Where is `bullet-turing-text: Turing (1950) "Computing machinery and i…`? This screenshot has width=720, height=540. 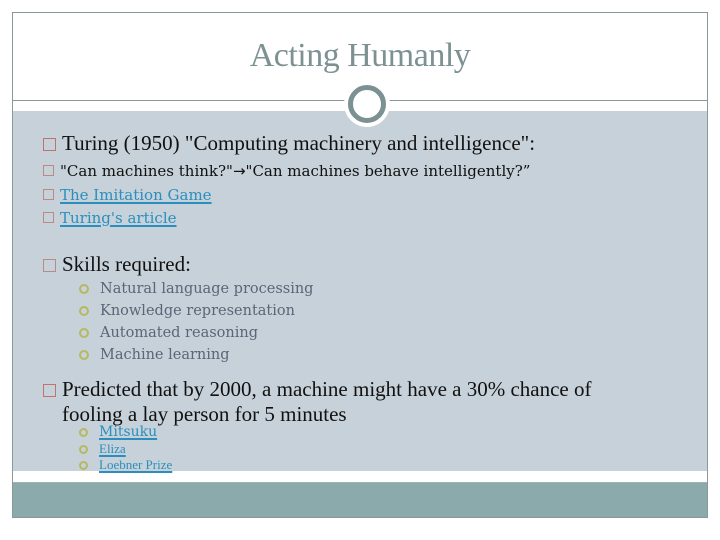 bullet-turing-text: Turing (1950) "Computing machinery and i… is located at coordinates (299, 143).